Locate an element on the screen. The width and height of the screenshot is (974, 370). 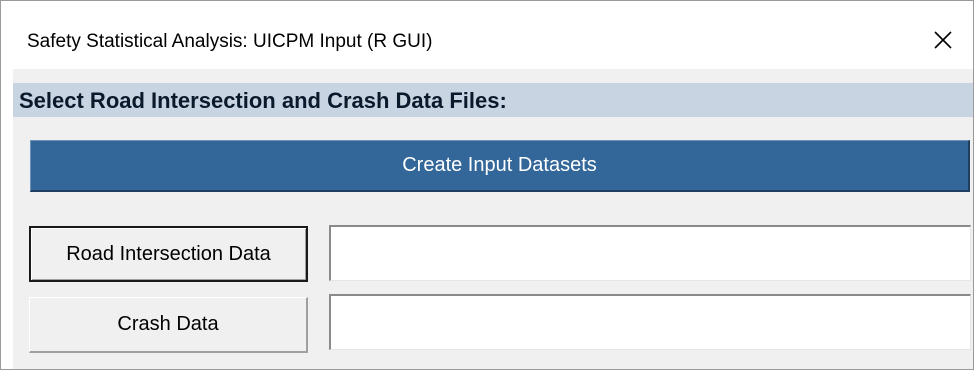
close-button is located at coordinates (943, 40).